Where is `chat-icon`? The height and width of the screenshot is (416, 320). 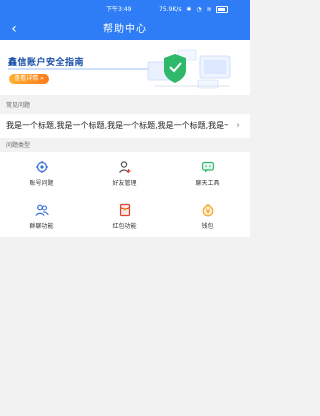 chat-icon is located at coordinates (208, 167).